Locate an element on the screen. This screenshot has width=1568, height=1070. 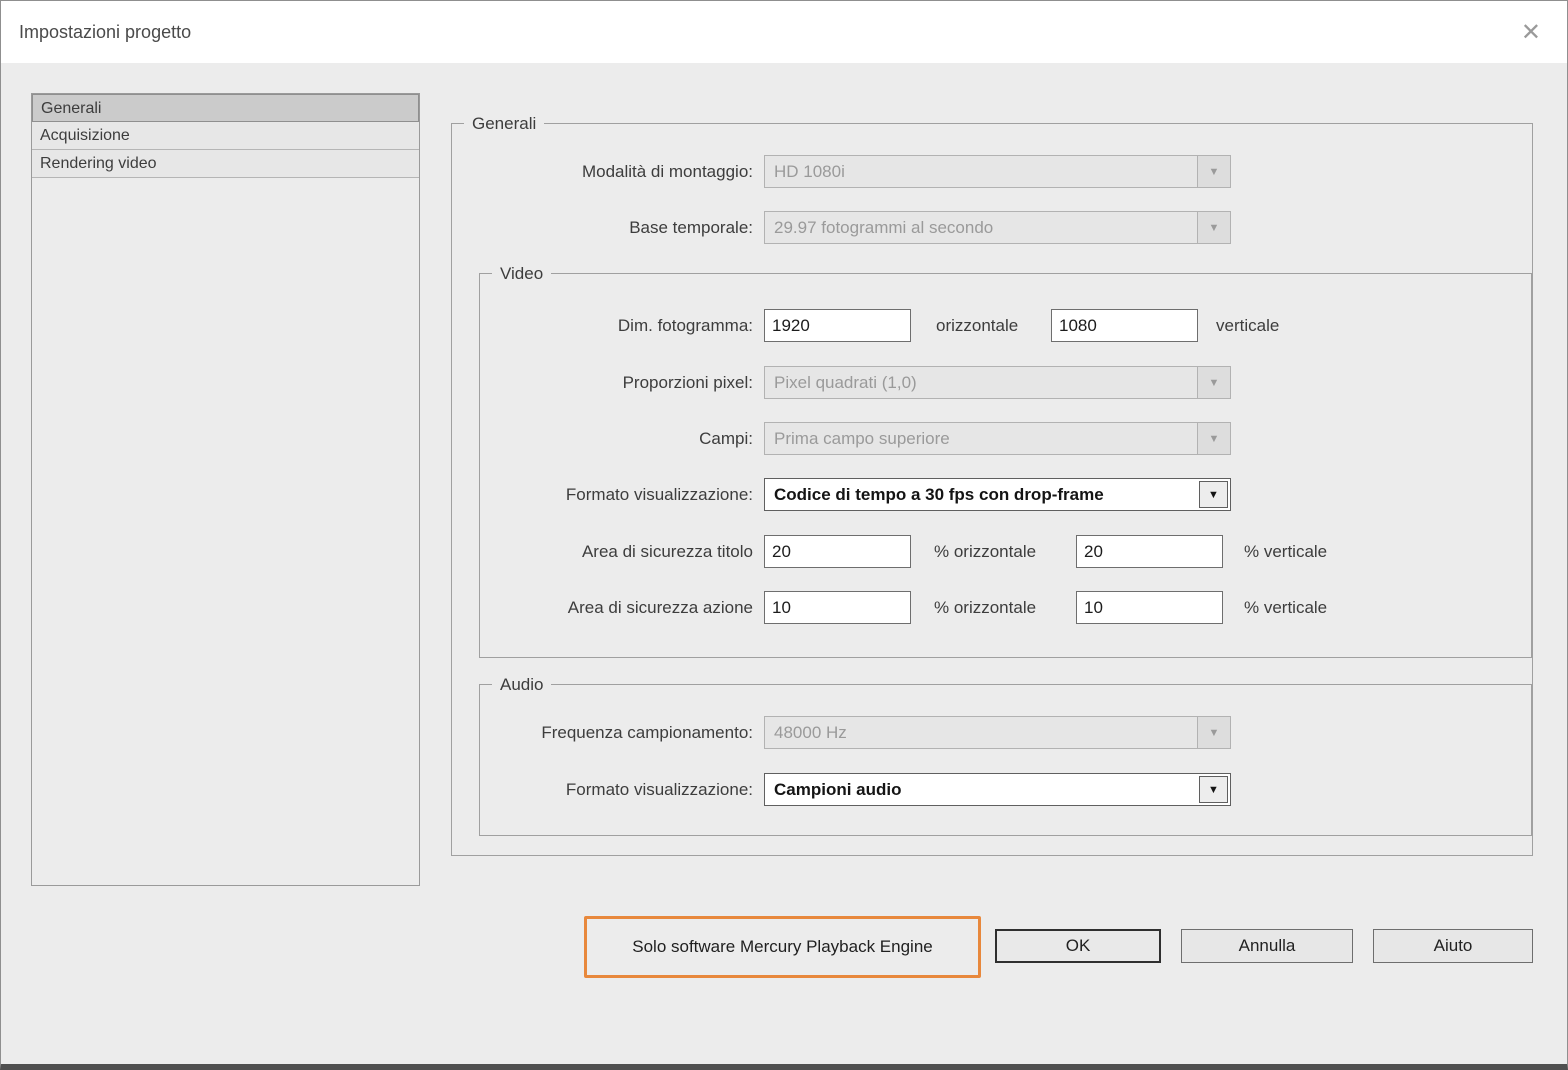
pixel-aspect-dropdown: Pixel quadrati (1,0) ▼ is located at coordinates (997, 382).